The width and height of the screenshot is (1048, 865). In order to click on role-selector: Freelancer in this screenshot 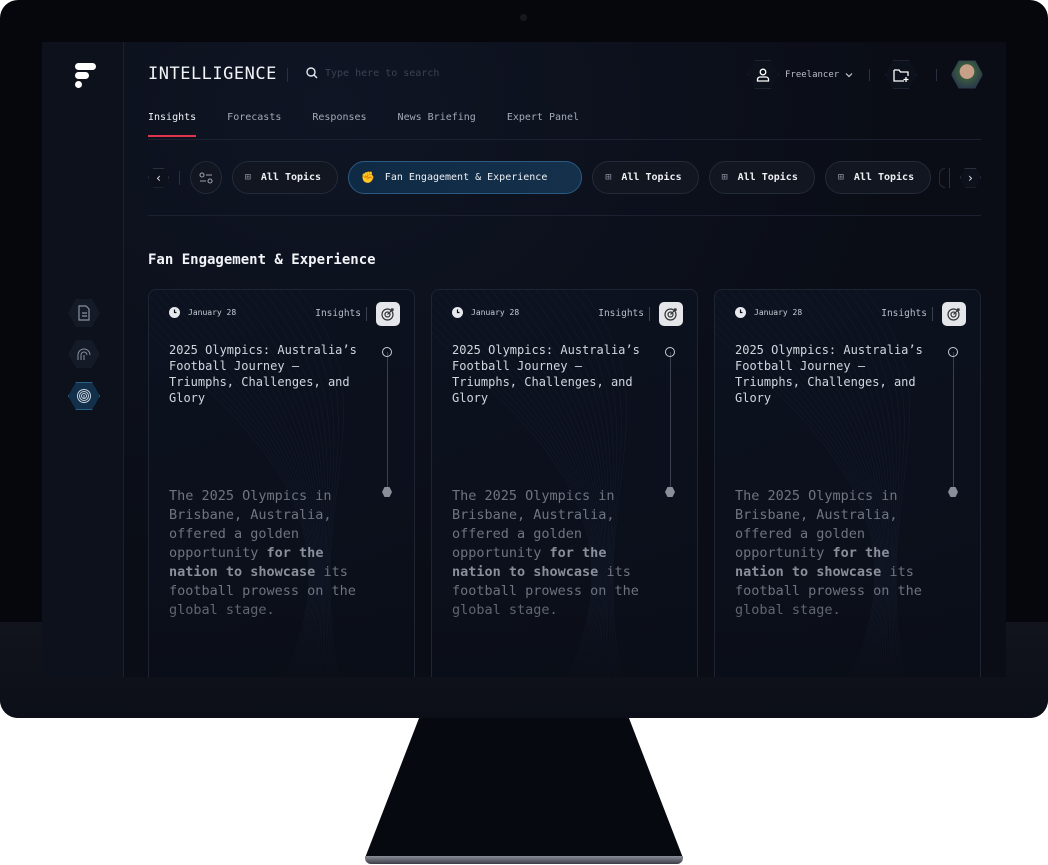, I will do `click(800, 74)`.